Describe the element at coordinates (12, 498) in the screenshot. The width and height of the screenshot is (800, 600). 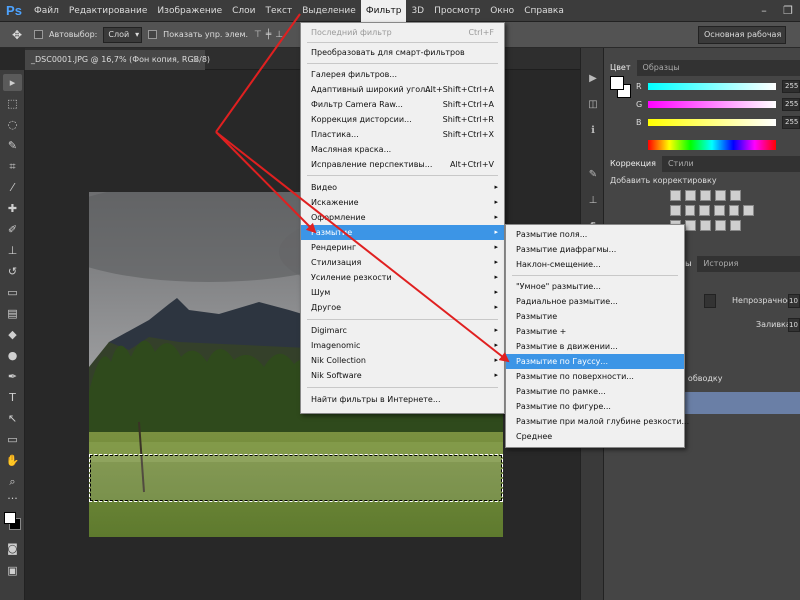
I see `more-tools-icon: ···` at that location.